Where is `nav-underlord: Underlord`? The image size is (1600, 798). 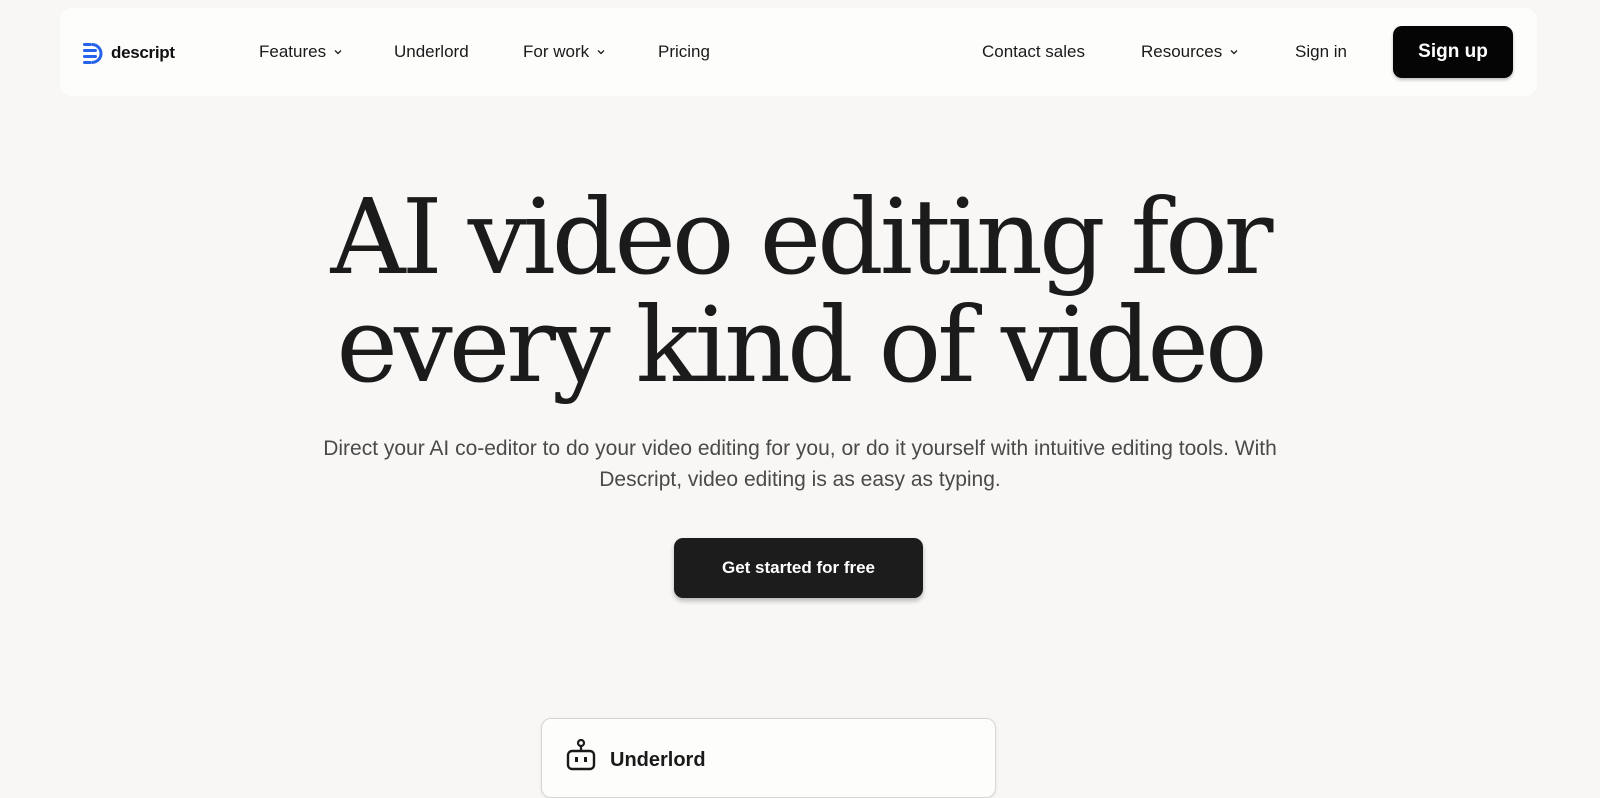 nav-underlord: Underlord is located at coordinates (431, 52).